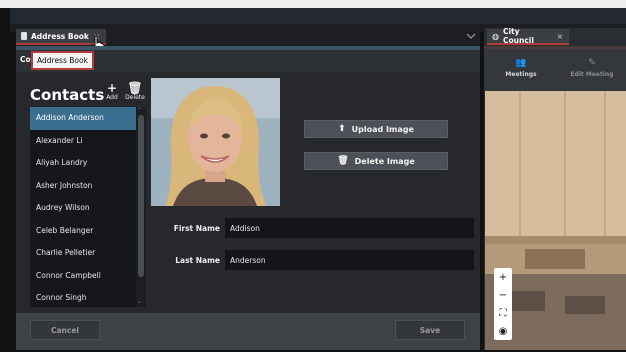 Image resolution: width=626 pixels, height=352 pixels. I want to click on list-item: Charlie Pelletier, so click(83, 253).